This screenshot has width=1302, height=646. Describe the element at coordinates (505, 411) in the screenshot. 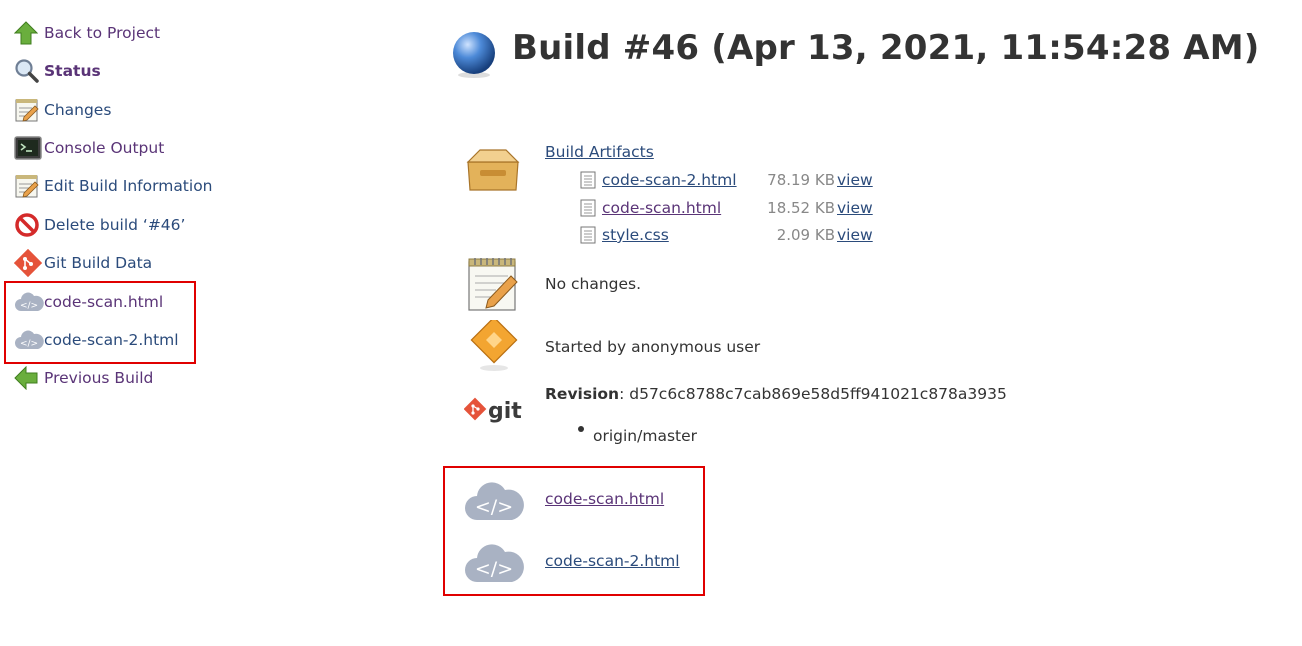

I see `svg-text: git` at that location.